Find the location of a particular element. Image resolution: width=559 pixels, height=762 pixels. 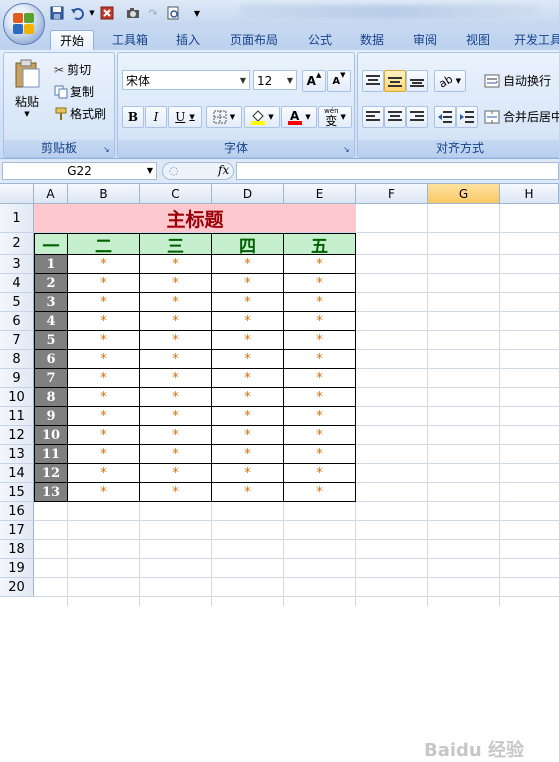

row-header-20: 20 is located at coordinates (17, 587).